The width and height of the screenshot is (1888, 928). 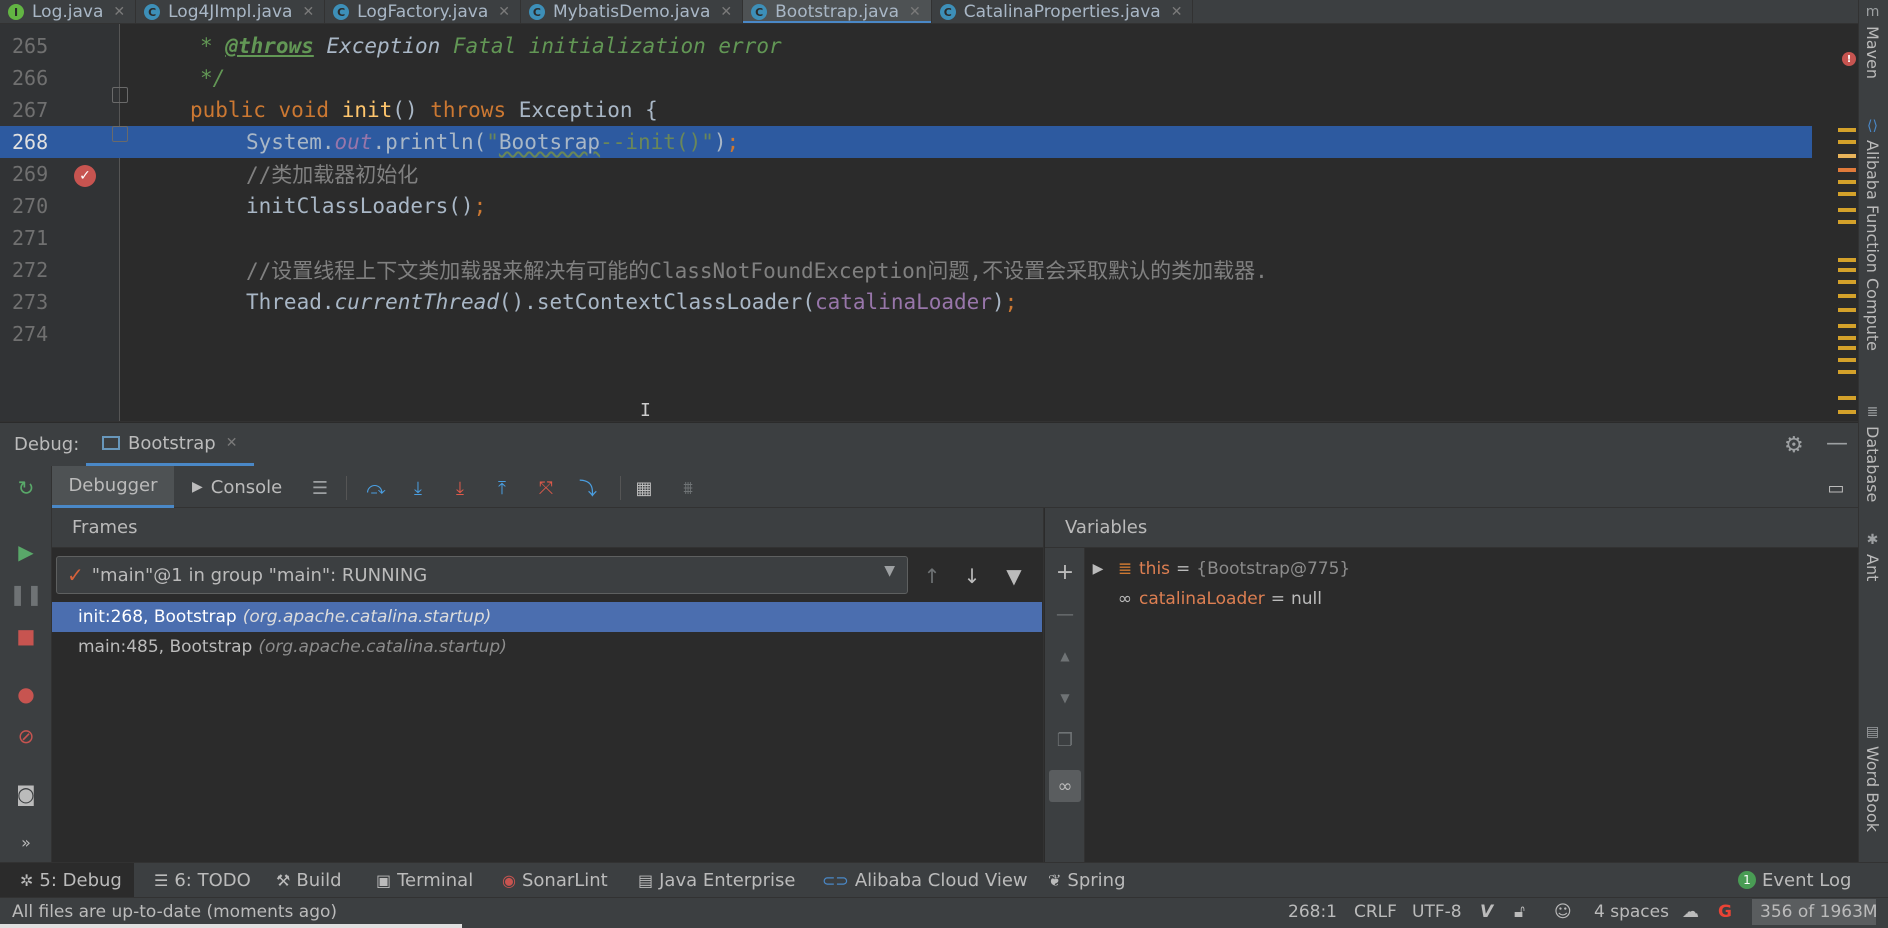 I want to click on editor-scrollbar-marks, so click(x=1846, y=222).